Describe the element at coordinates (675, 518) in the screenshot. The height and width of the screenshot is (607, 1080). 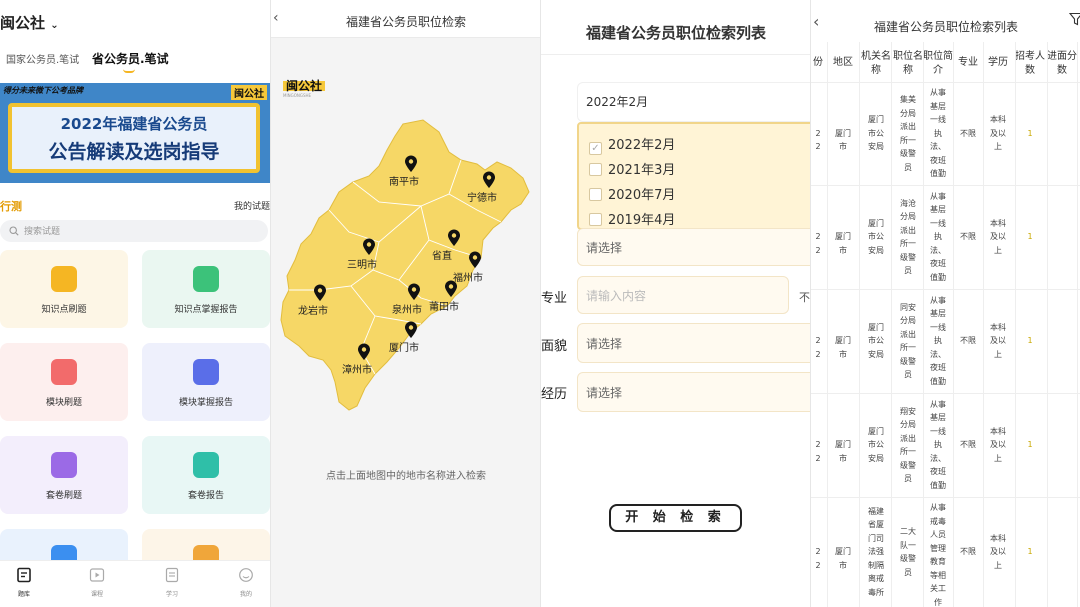
I see `start-search-button: 开 始 检 索` at that location.